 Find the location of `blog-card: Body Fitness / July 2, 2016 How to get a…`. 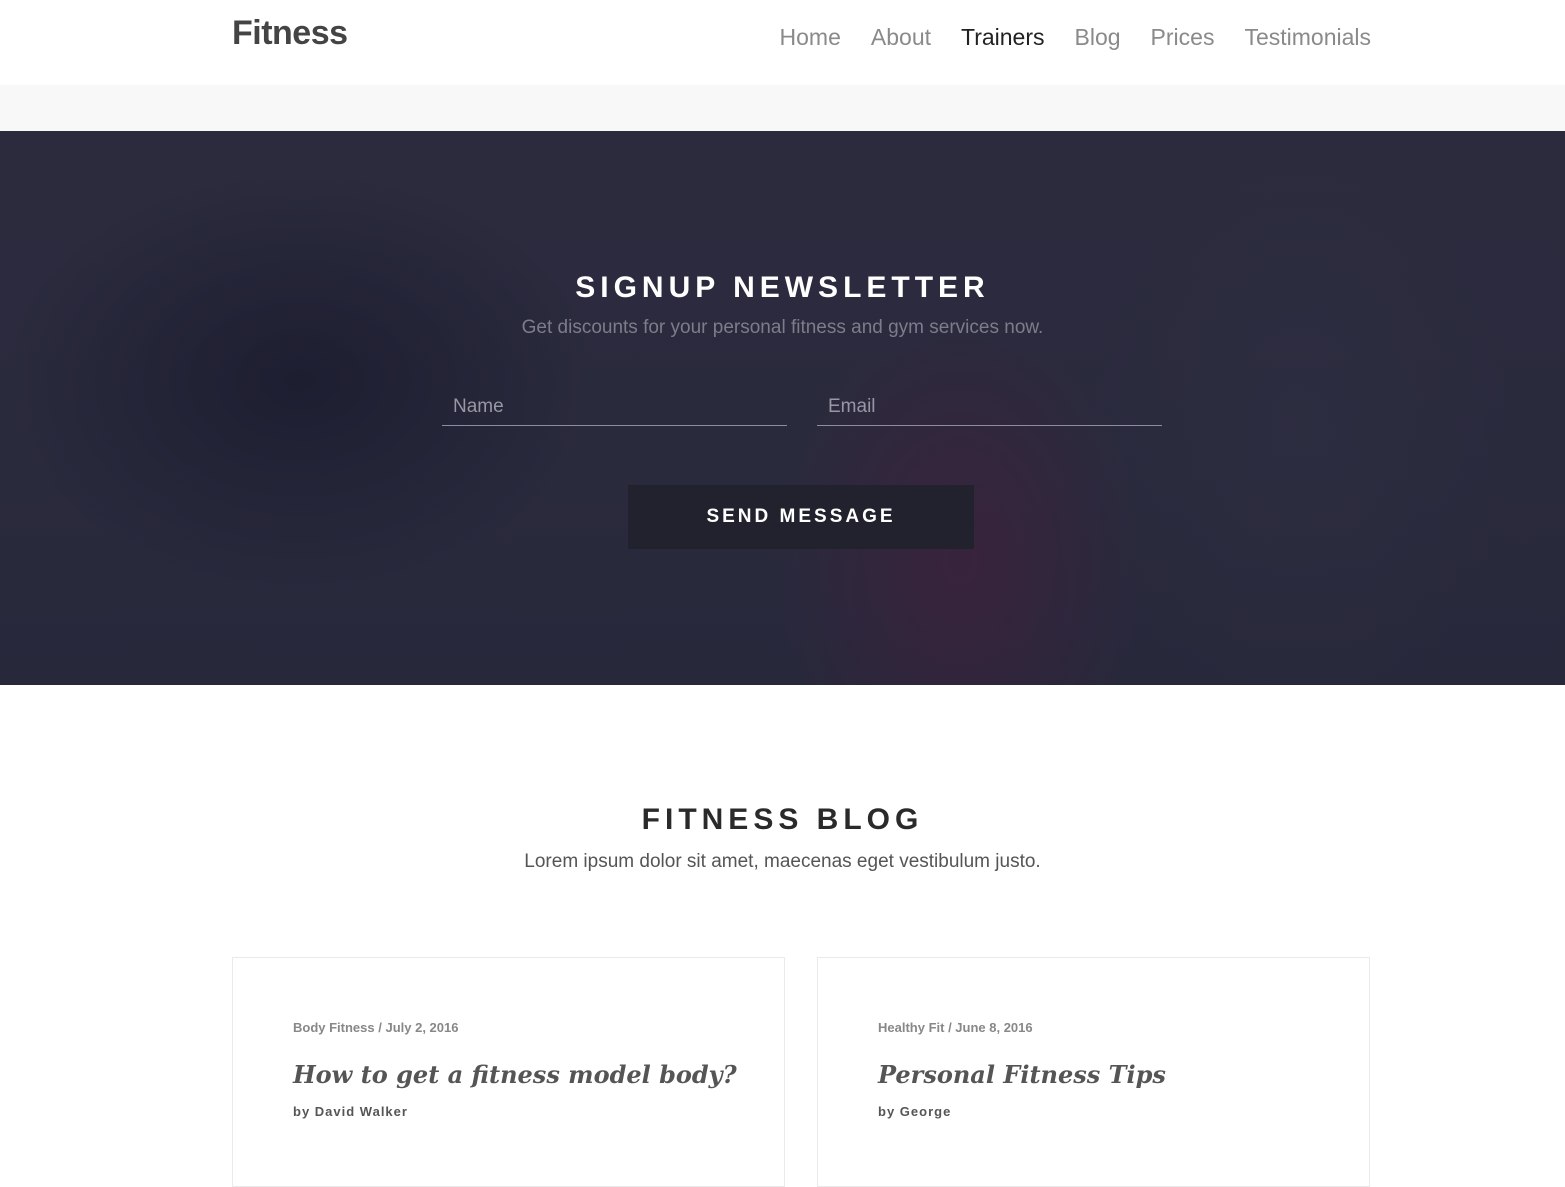

blog-card: Body Fitness / July 2, 2016 How to get a… is located at coordinates (508, 1072).